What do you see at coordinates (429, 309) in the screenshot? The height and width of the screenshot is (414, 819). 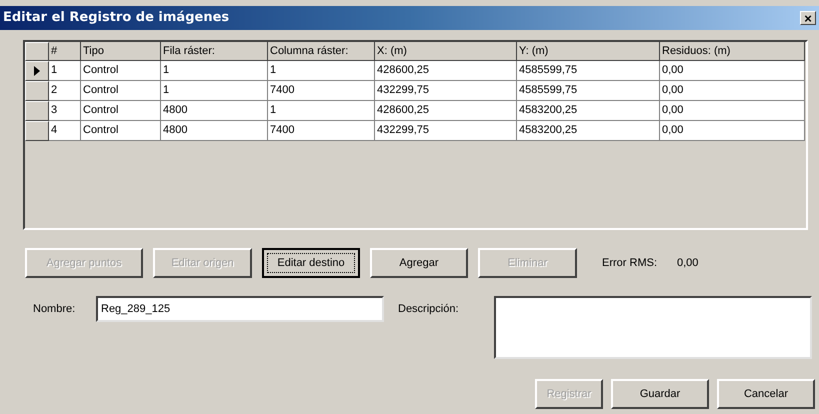 I see `description-label: Descripción:` at bounding box center [429, 309].